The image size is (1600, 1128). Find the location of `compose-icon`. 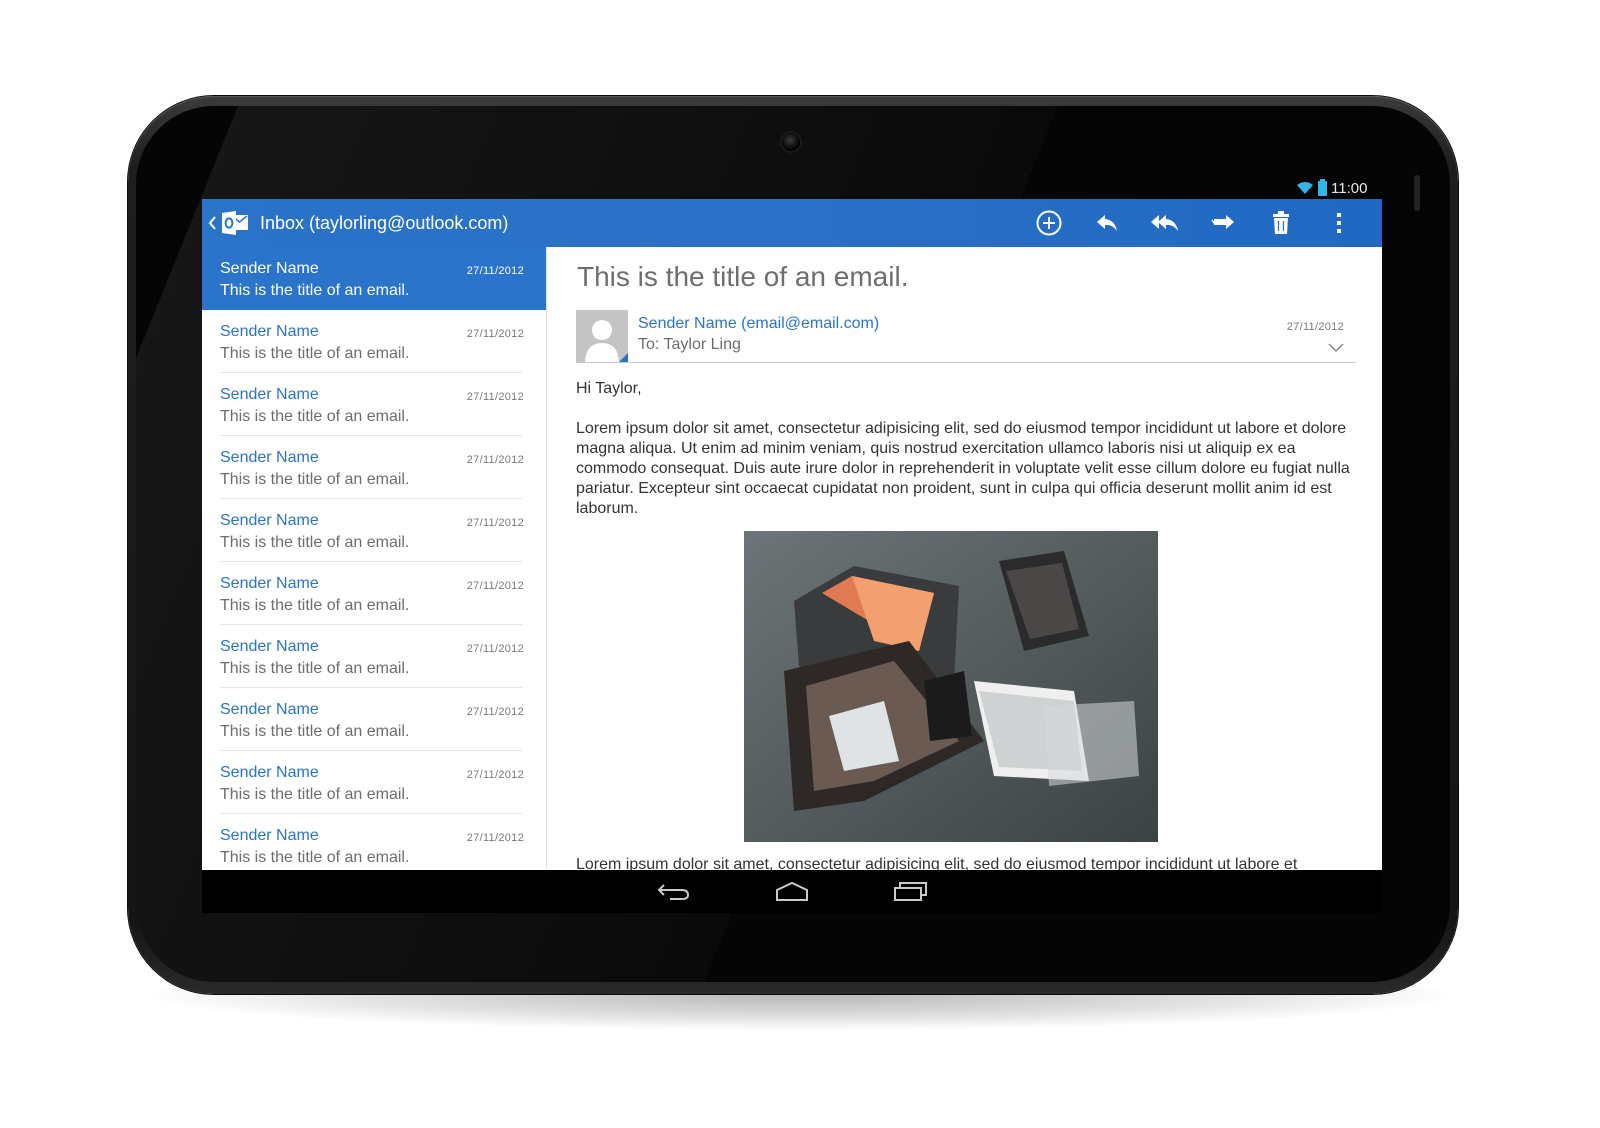

compose-icon is located at coordinates (1049, 223).